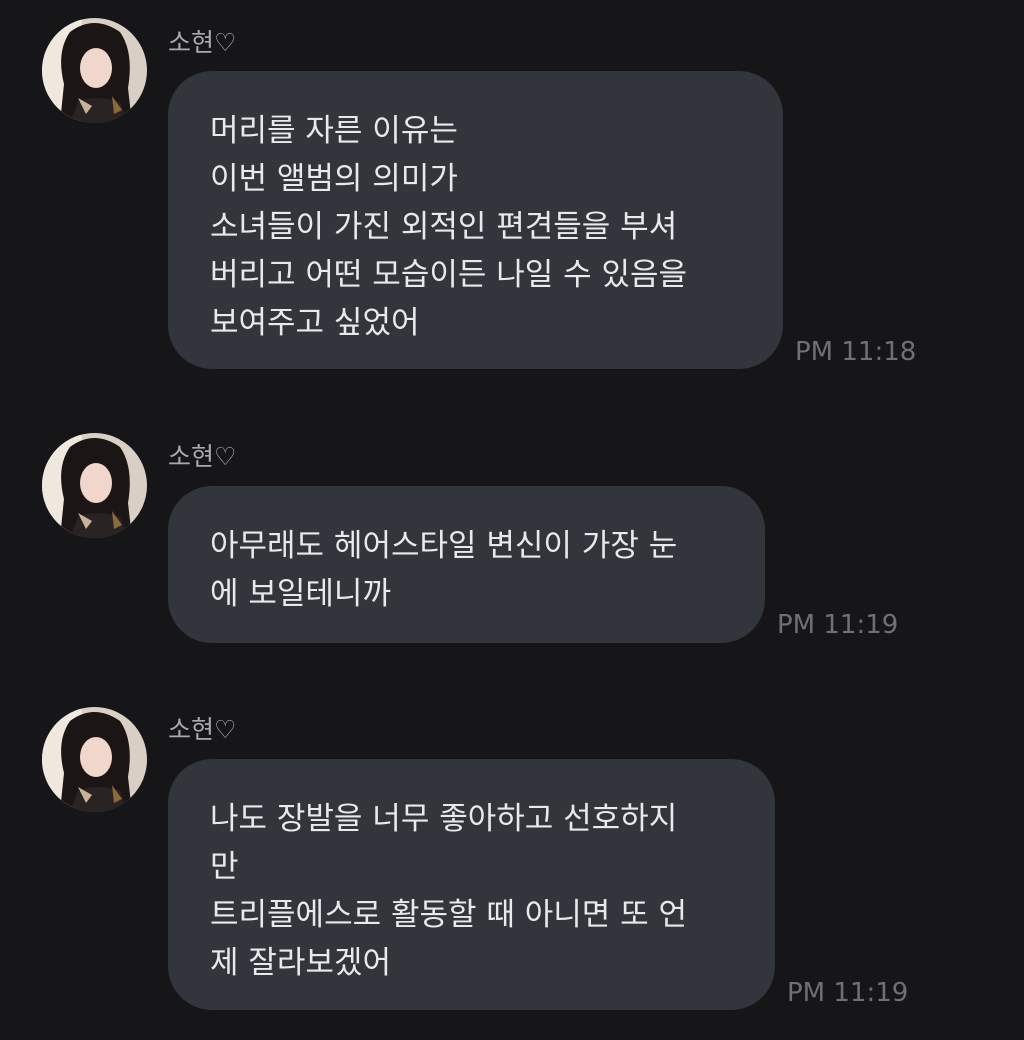 This screenshot has height=1040, width=1024. I want to click on message-line: 만, so click(224, 867).